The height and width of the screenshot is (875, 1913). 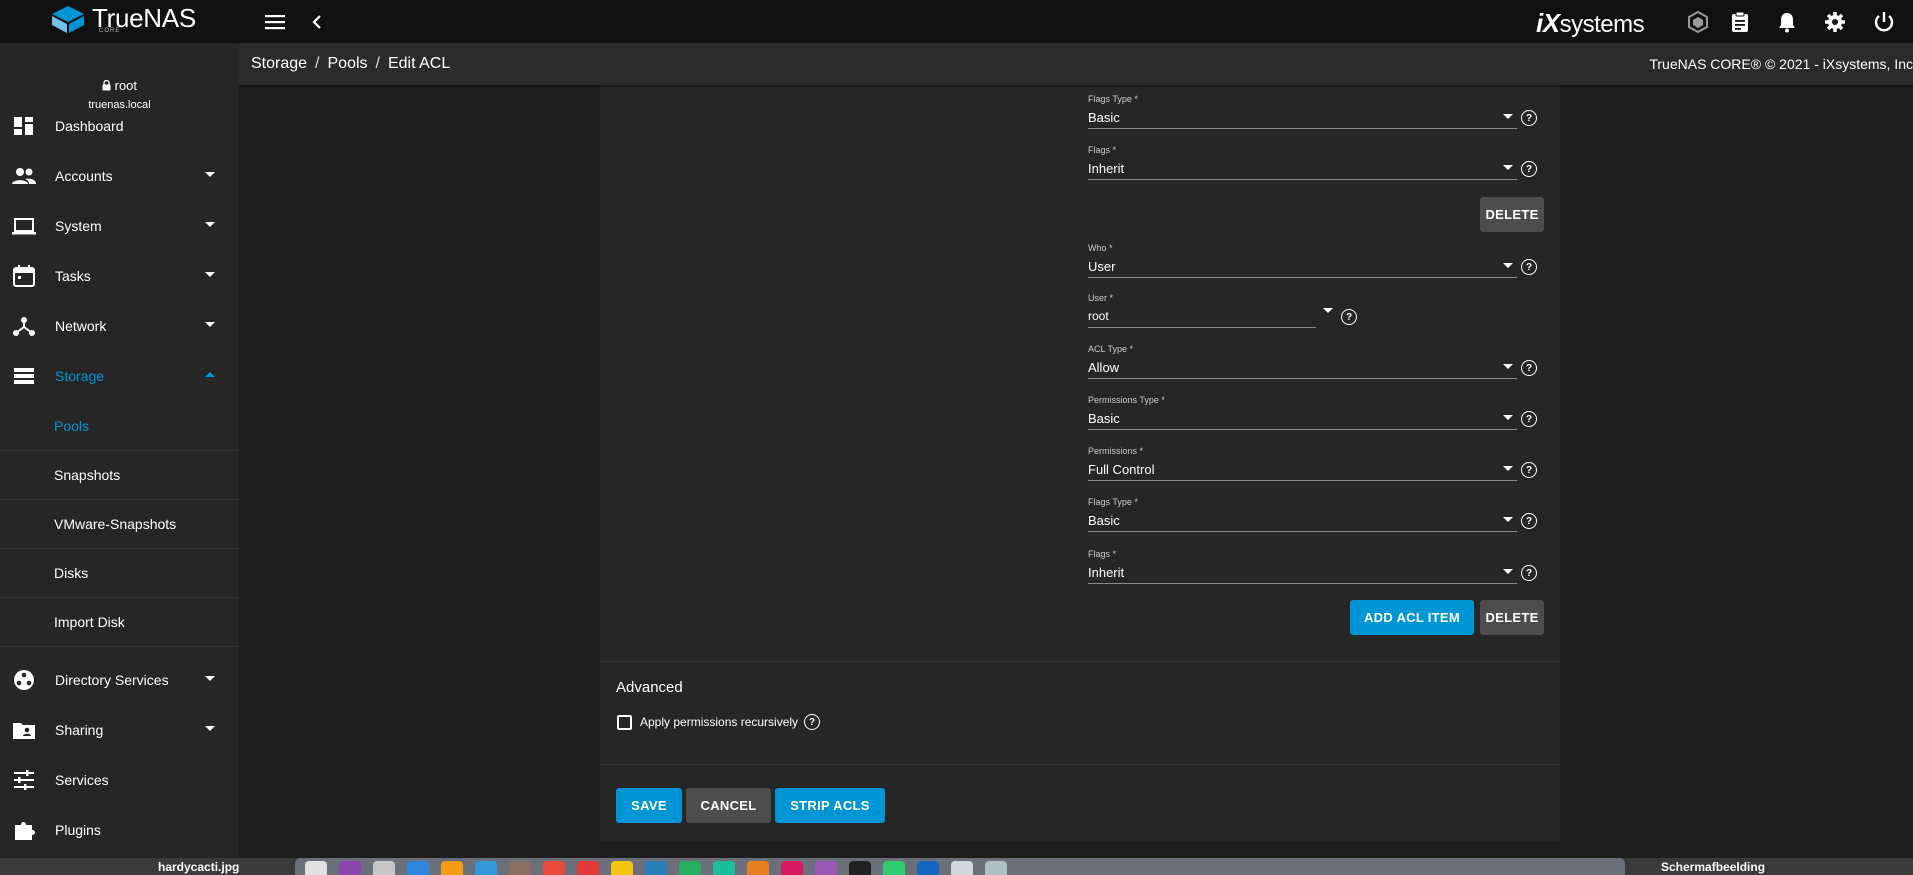 I want to click on breadcrumb-pools: Pools, so click(x=348, y=63).